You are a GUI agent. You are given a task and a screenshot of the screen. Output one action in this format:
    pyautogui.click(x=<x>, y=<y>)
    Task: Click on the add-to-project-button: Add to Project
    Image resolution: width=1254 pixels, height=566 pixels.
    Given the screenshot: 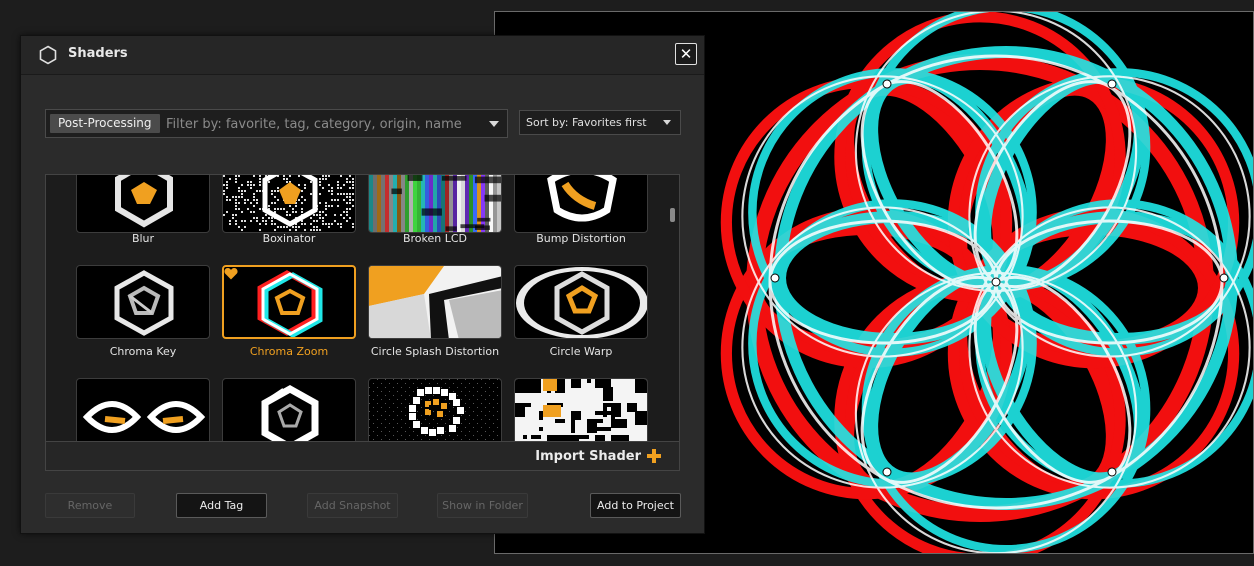 What is the action you would take?
    pyautogui.click(x=635, y=505)
    